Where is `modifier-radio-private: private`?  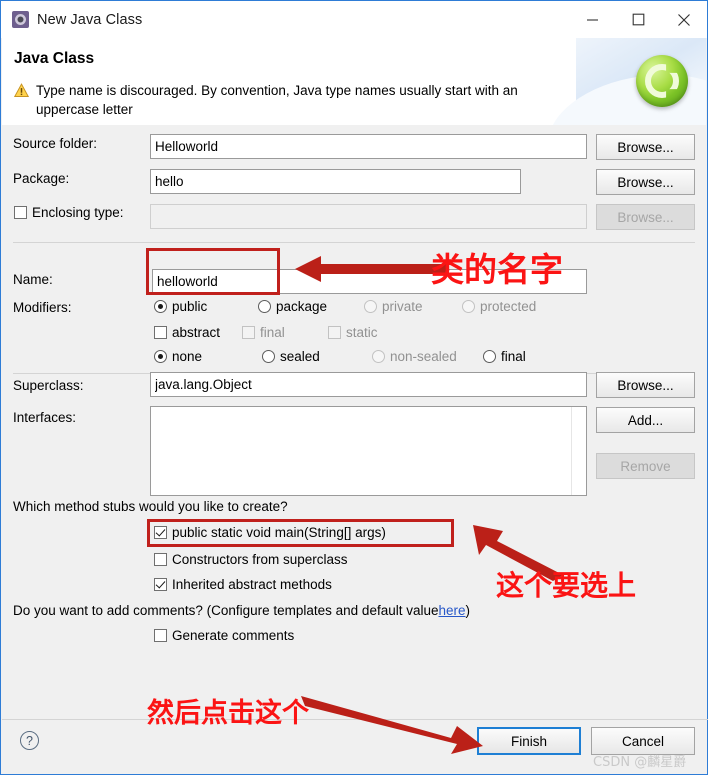
modifier-radio-private: private is located at coordinates (393, 306).